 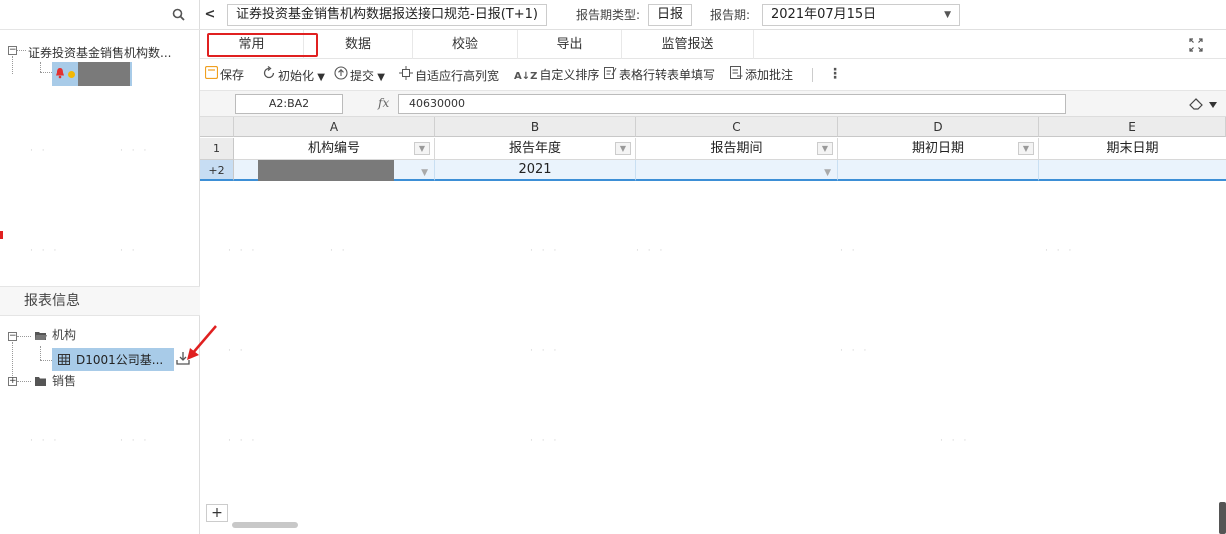 I want to click on more-vertical-icon: ⋮, so click(x=835, y=74).